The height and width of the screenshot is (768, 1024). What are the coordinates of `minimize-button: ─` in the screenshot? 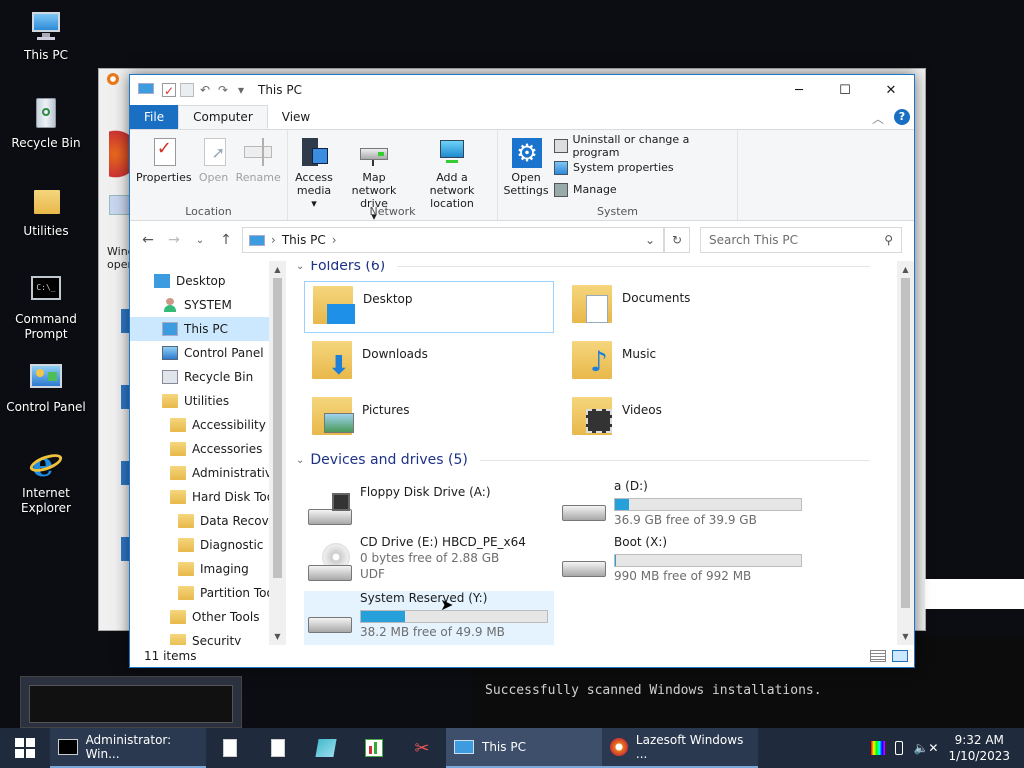 It's located at (799, 90).